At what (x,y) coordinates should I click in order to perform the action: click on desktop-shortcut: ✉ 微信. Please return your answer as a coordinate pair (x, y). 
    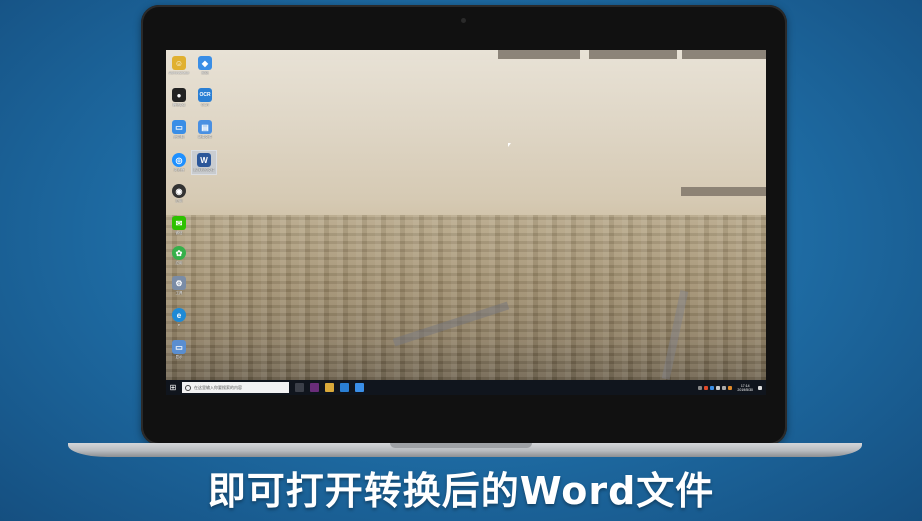
    Looking at the image, I should click on (179, 225).